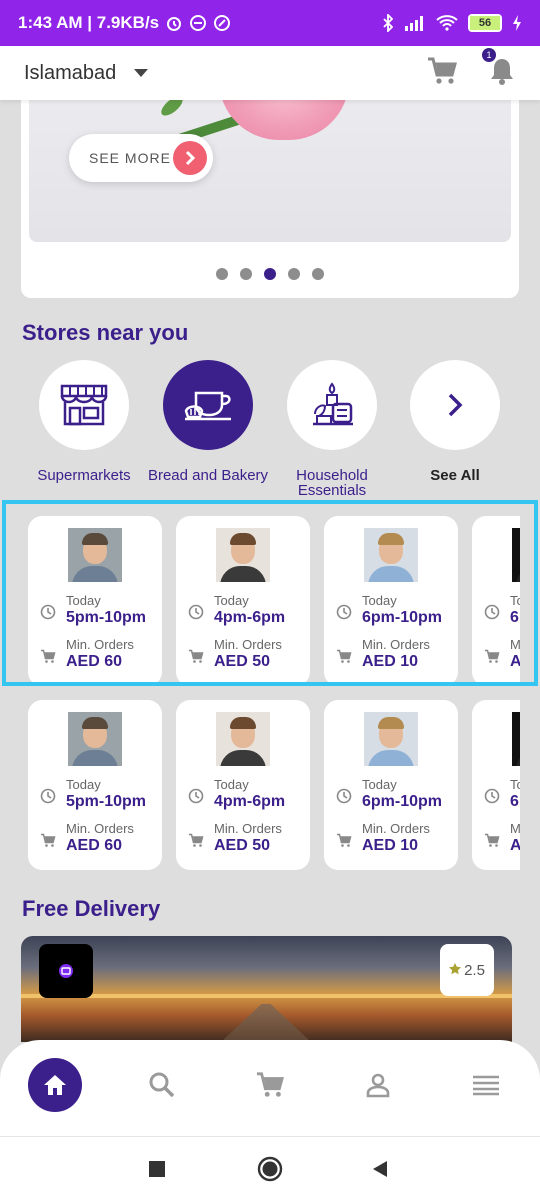 Image resolution: width=540 pixels, height=1200 pixels. Describe the element at coordinates (106, 801) in the screenshot. I see `delivery-window: 5pm-10pm` at that location.